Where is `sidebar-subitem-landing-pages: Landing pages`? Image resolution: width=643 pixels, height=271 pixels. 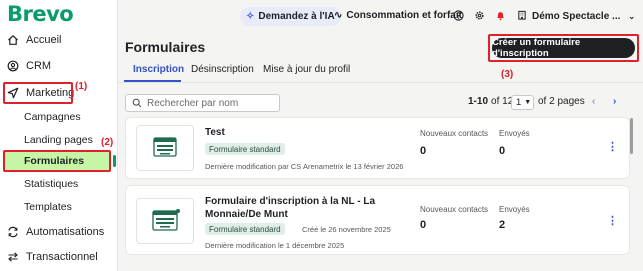 sidebar-subitem-landing-pages: Landing pages is located at coordinates (58, 140).